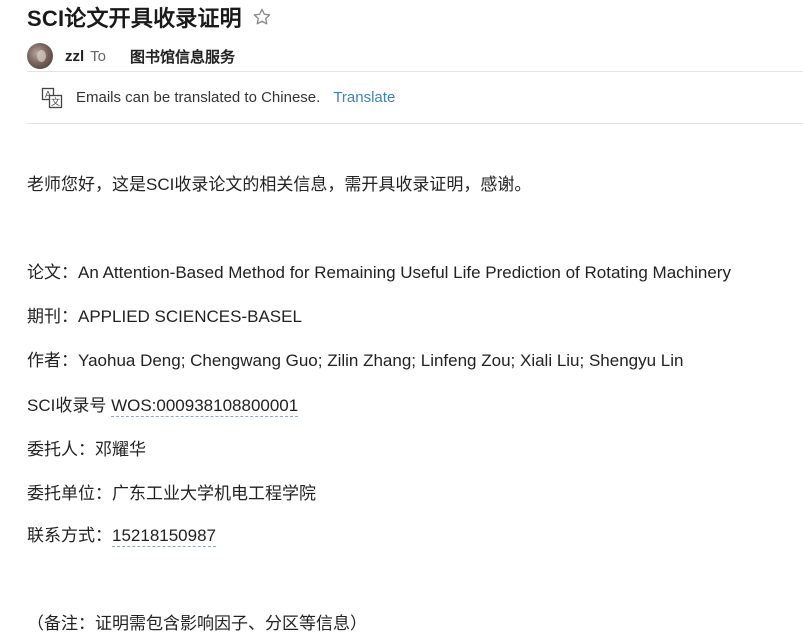 This screenshot has width=803, height=643. What do you see at coordinates (120, 449) in the screenshot?
I see `client-name: 邓耀华` at bounding box center [120, 449].